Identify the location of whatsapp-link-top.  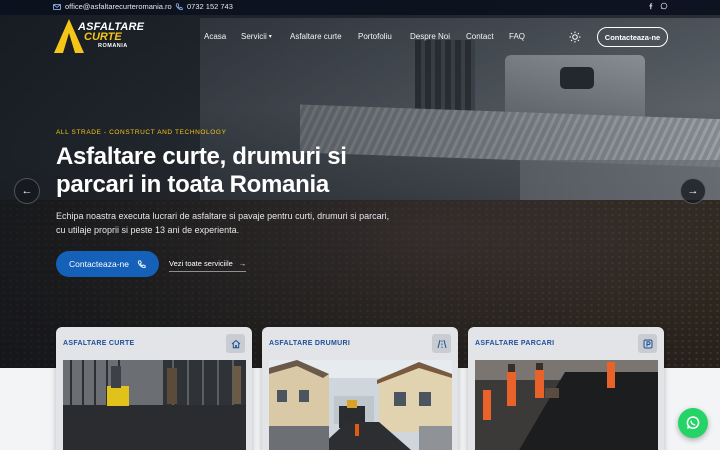
(664, 6).